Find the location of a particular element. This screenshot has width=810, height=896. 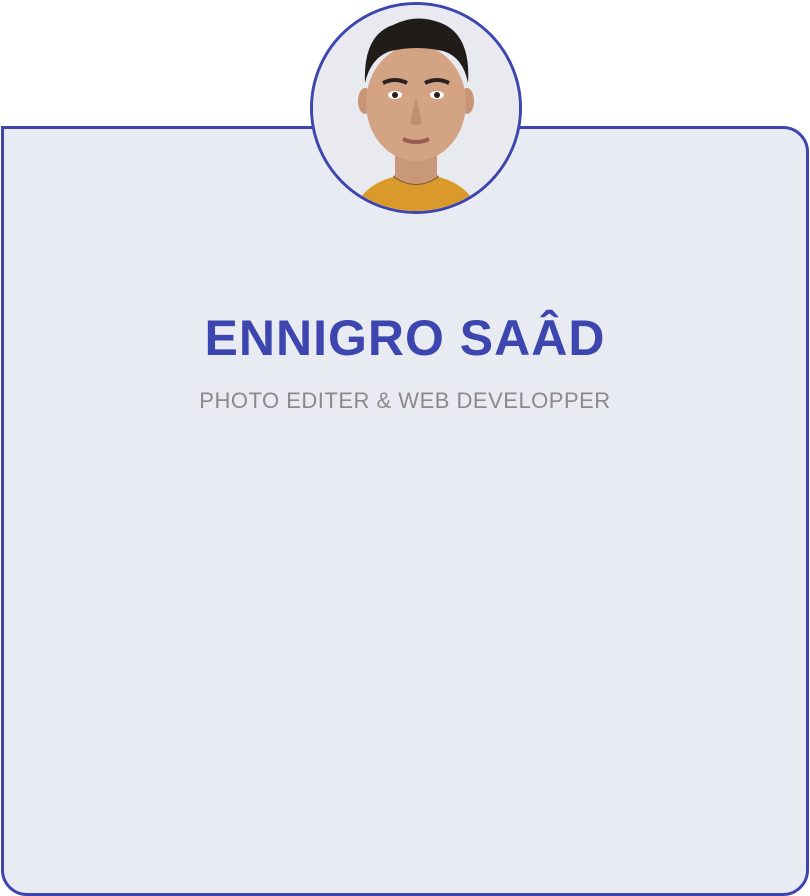

profile-name: ENNIGRO SAÂD is located at coordinates (405, 338).